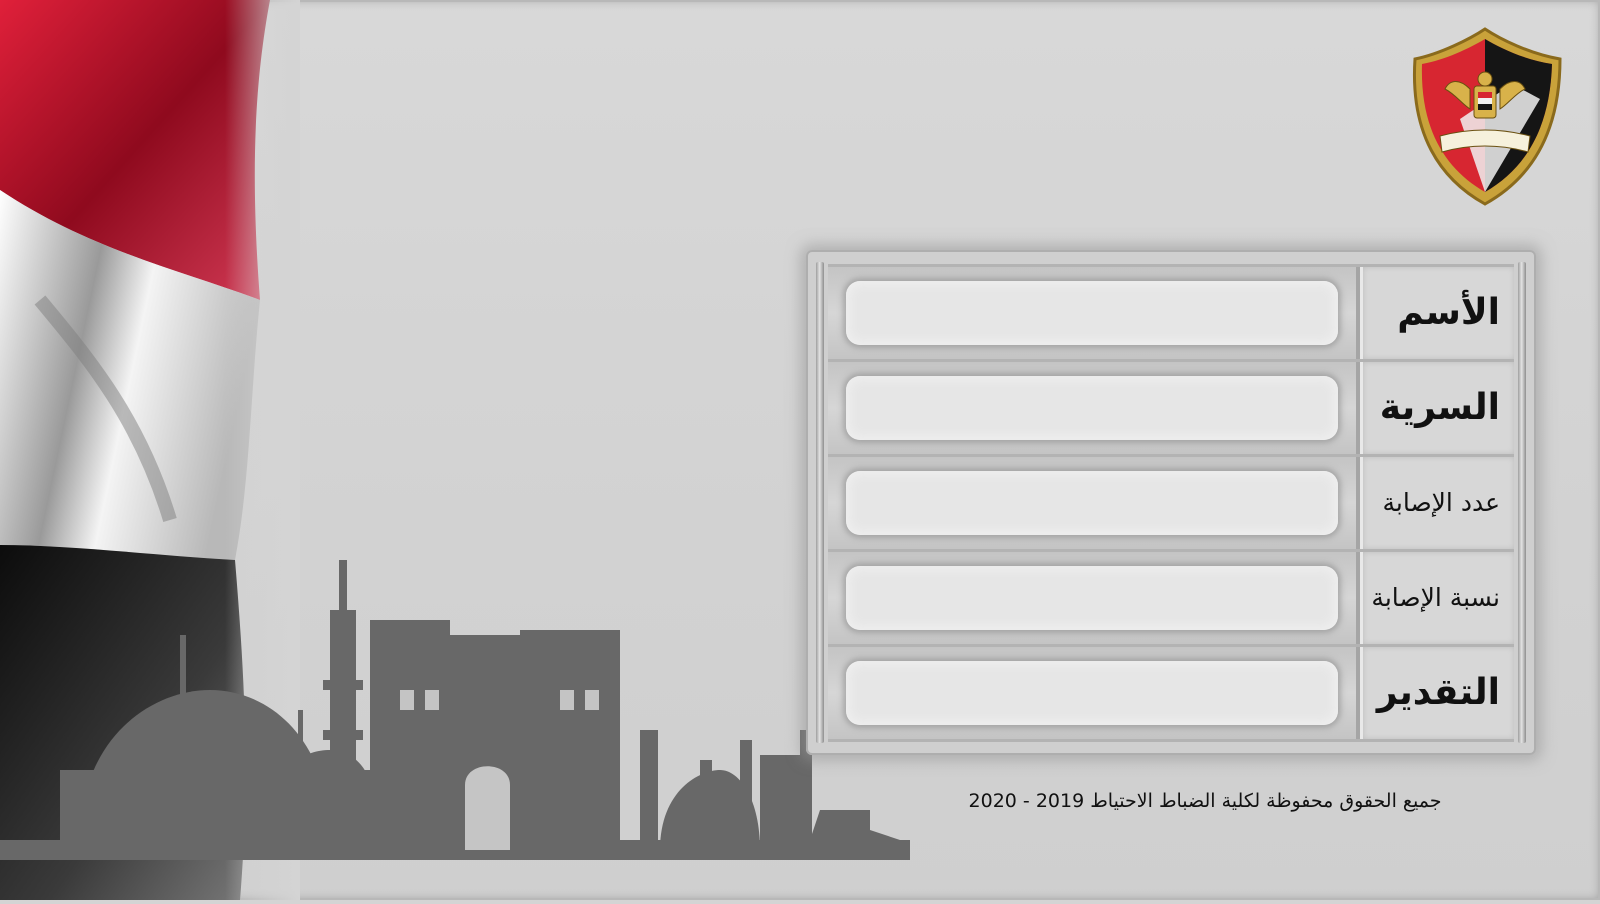 Image resolution: width=1600 pixels, height=904 pixels. I want to click on form-row-name: الأسم, so click(1171, 313).